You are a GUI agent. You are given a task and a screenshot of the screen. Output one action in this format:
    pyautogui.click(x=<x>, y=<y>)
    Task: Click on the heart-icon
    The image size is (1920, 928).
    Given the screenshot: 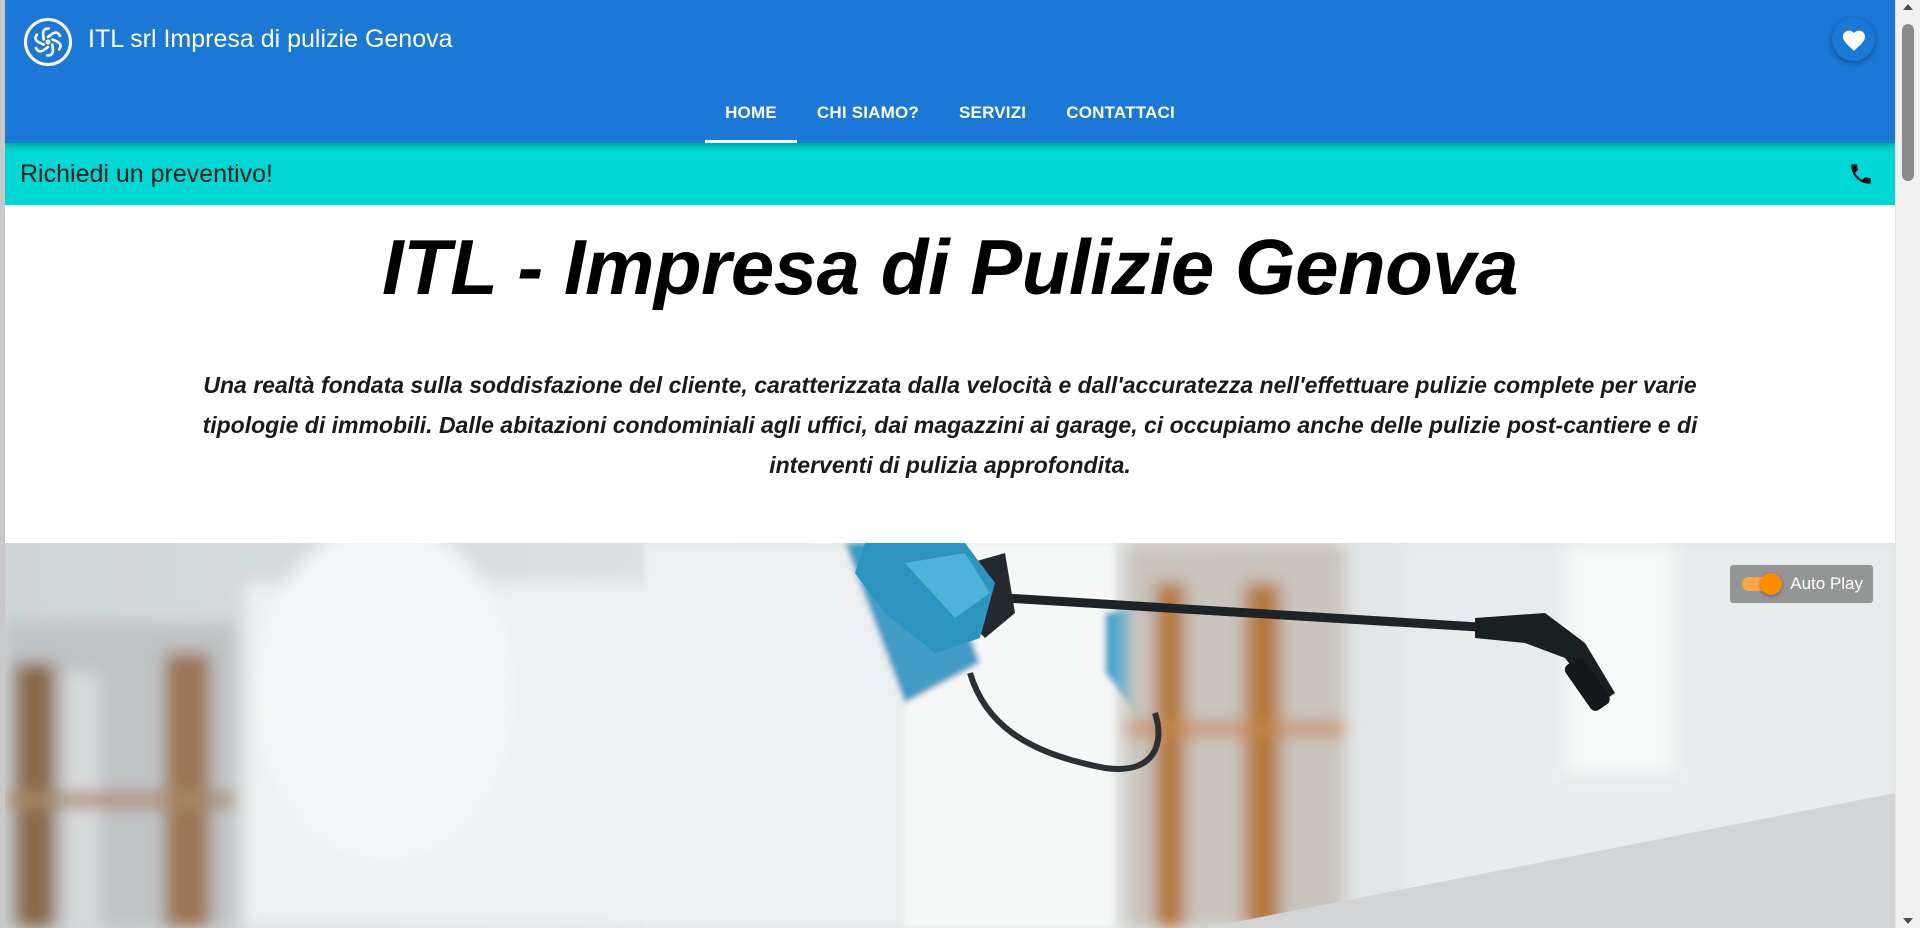 What is the action you would take?
    pyautogui.click(x=1853, y=40)
    